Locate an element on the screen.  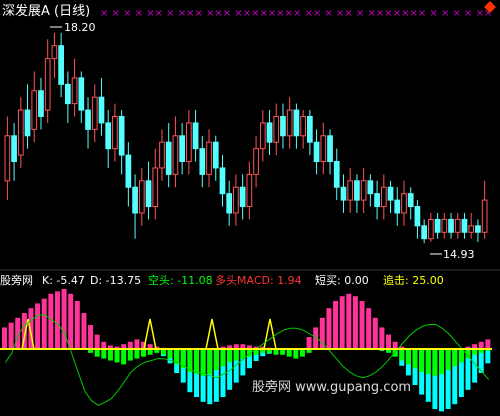
d-value: D: -13.75 is located at coordinates (115, 280).